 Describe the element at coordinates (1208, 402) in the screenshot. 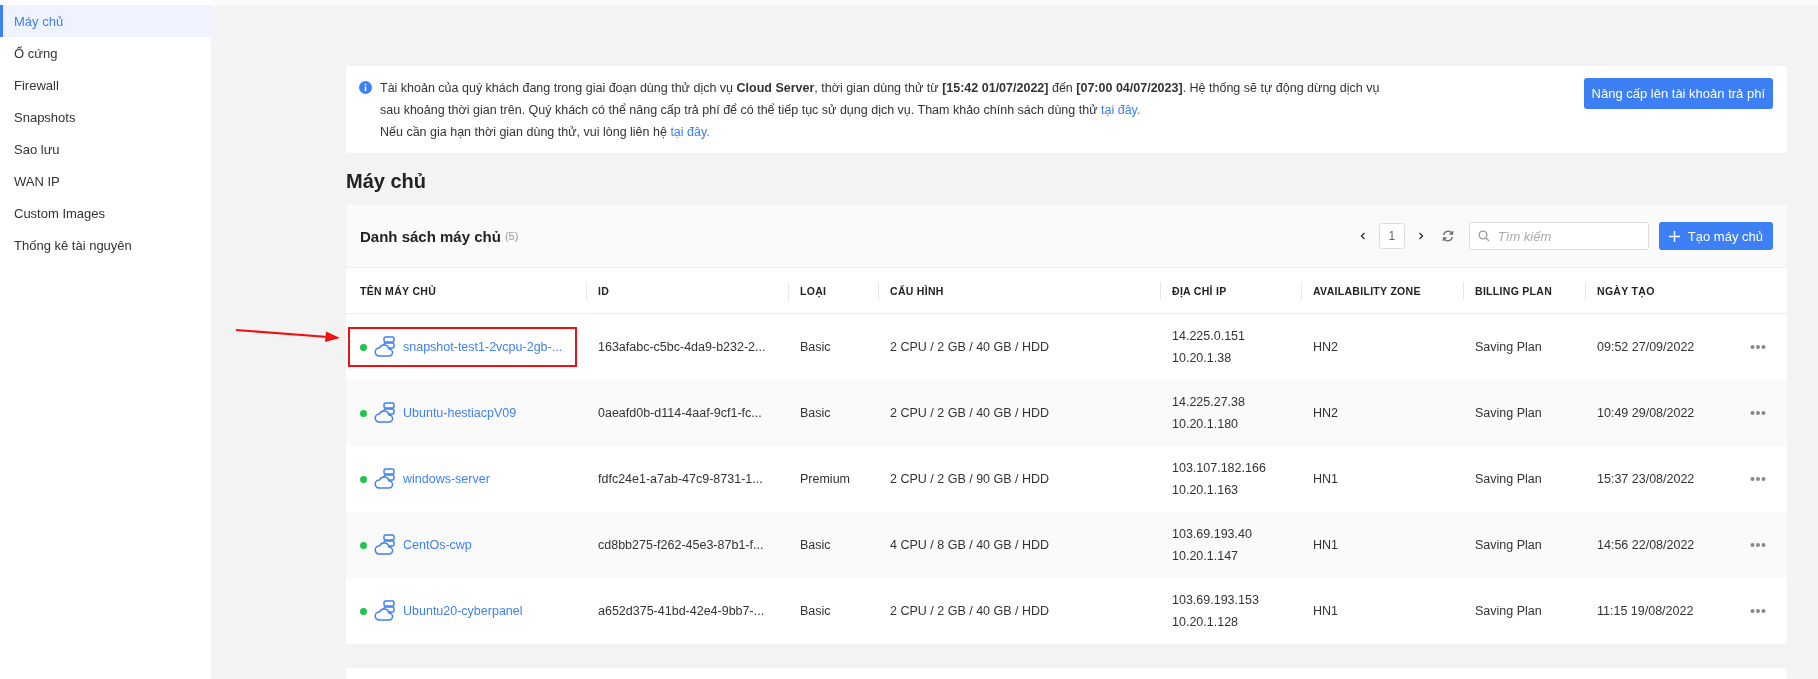

I see `ip-address: 14.225.27.38` at that location.